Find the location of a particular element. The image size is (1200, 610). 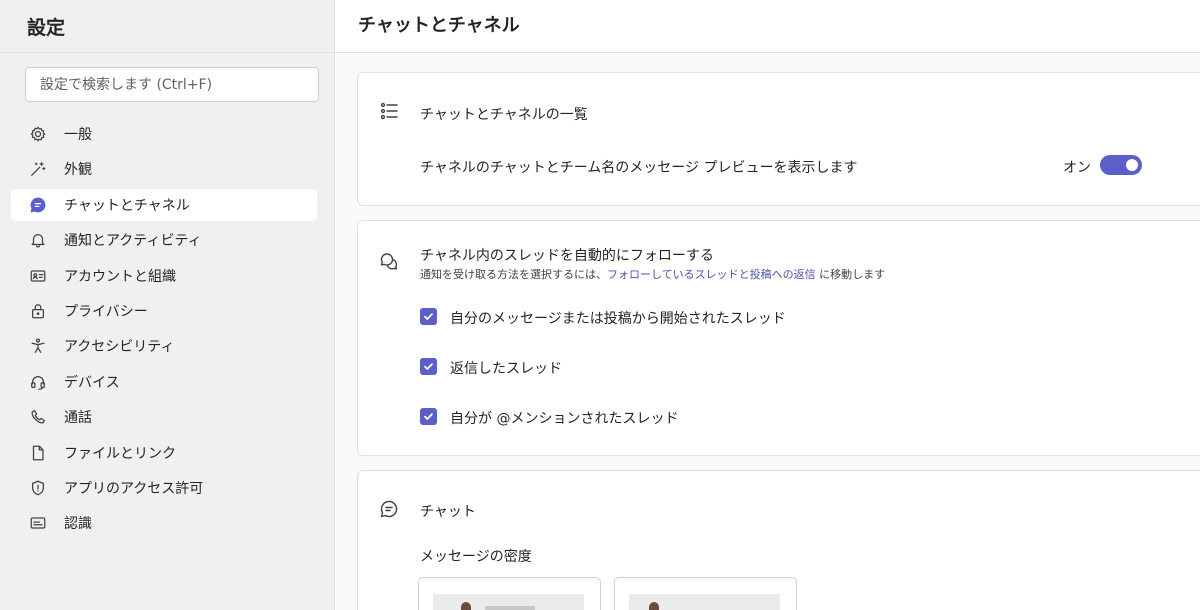

nav-item-accessibility: アクセシビリティ is located at coordinates (164, 346).